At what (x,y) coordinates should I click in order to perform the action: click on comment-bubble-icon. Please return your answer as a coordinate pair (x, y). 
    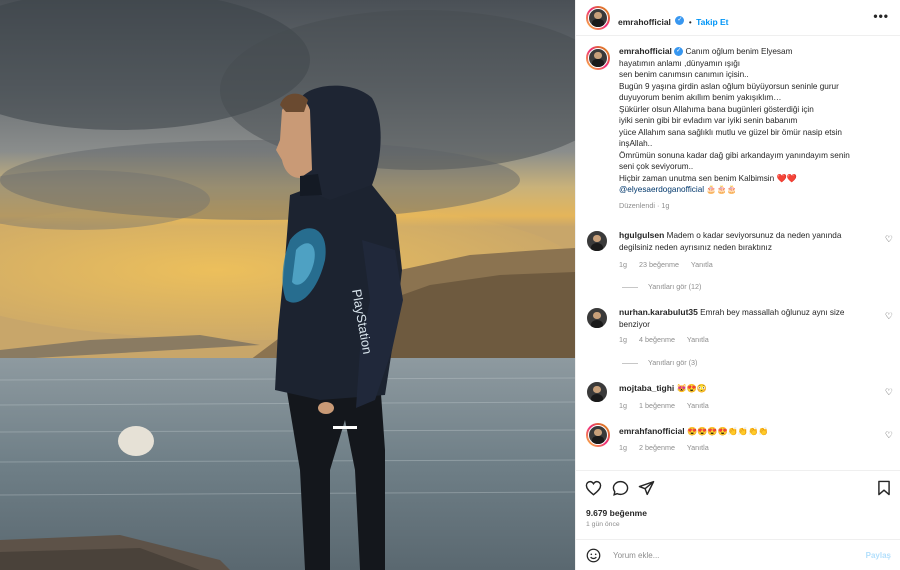
    Looking at the image, I should click on (620, 490).